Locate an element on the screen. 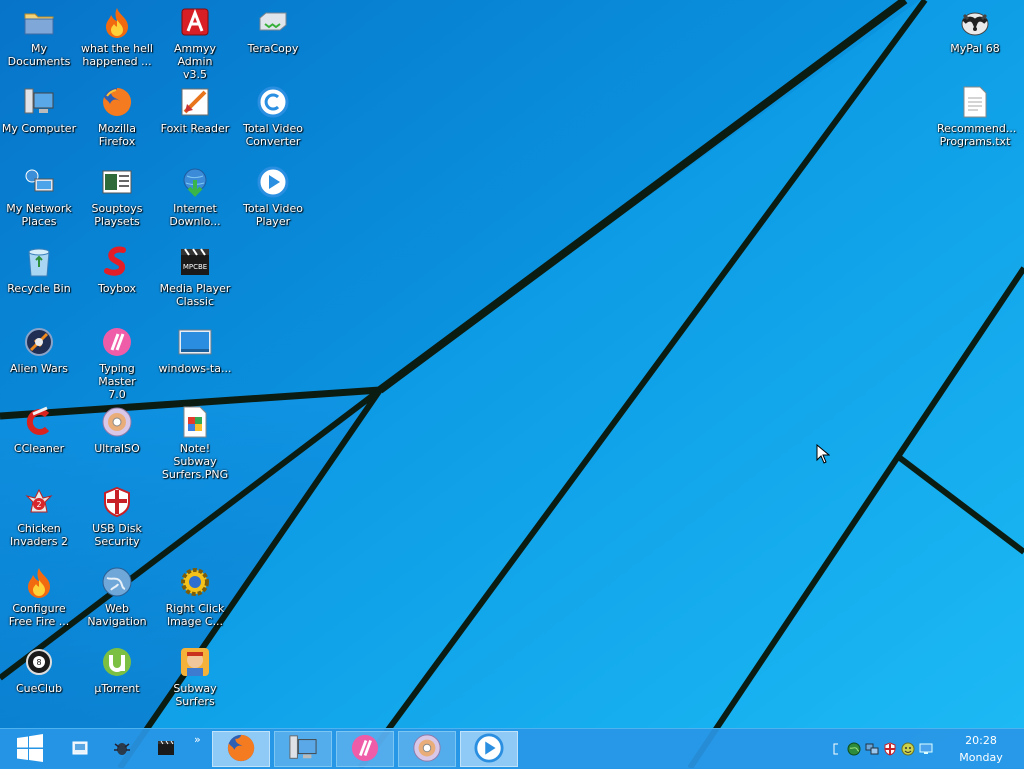 Image resolution: width=1024 pixels, height=769 pixels. mypal-icon is located at coordinates (975, 22).